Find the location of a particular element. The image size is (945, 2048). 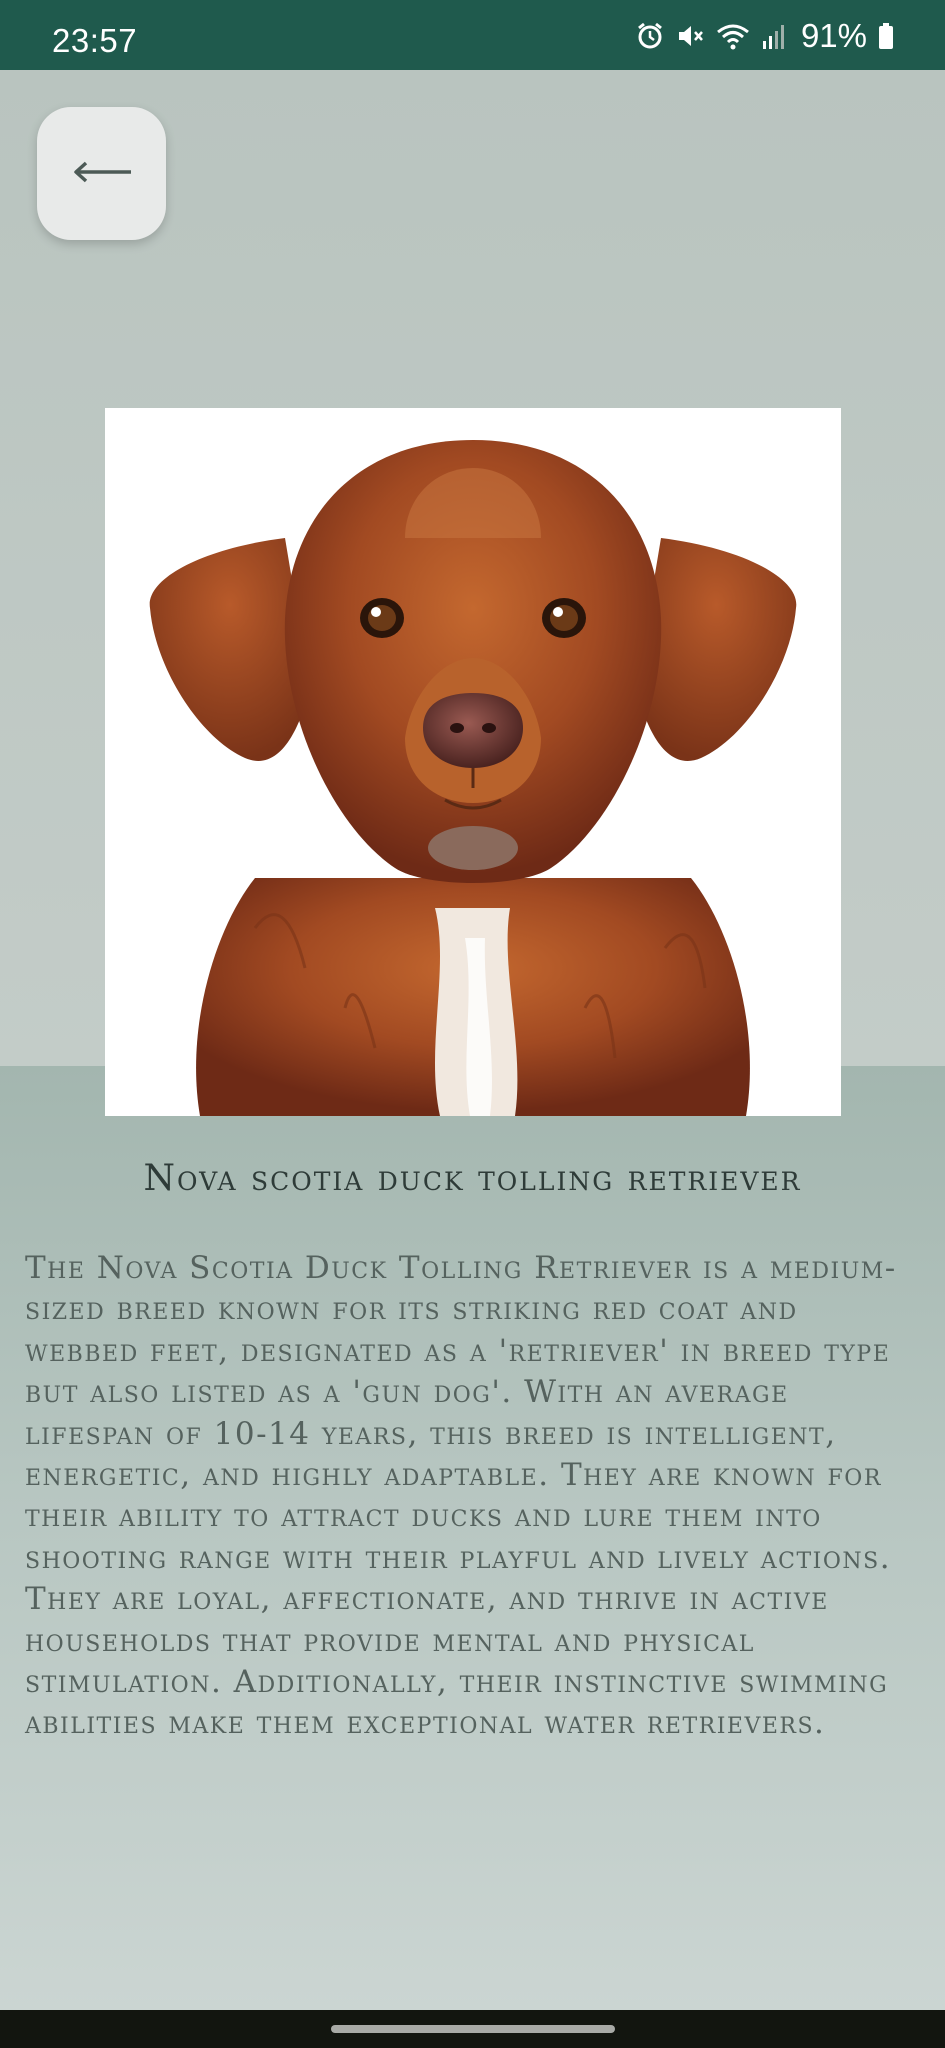

signal-icon is located at coordinates (774, 36).